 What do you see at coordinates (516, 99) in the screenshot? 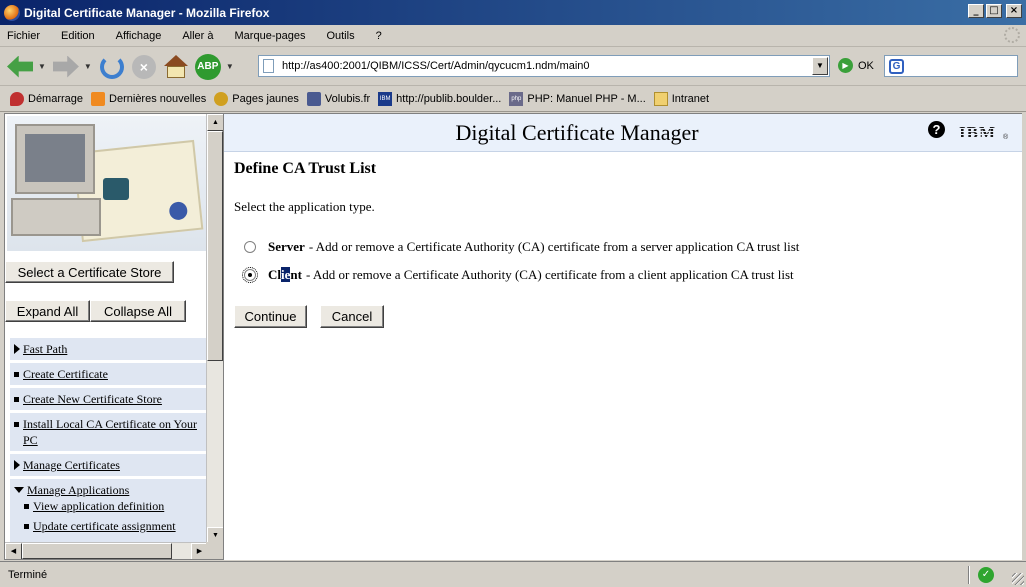
I see `php-icon: php` at bounding box center [516, 99].